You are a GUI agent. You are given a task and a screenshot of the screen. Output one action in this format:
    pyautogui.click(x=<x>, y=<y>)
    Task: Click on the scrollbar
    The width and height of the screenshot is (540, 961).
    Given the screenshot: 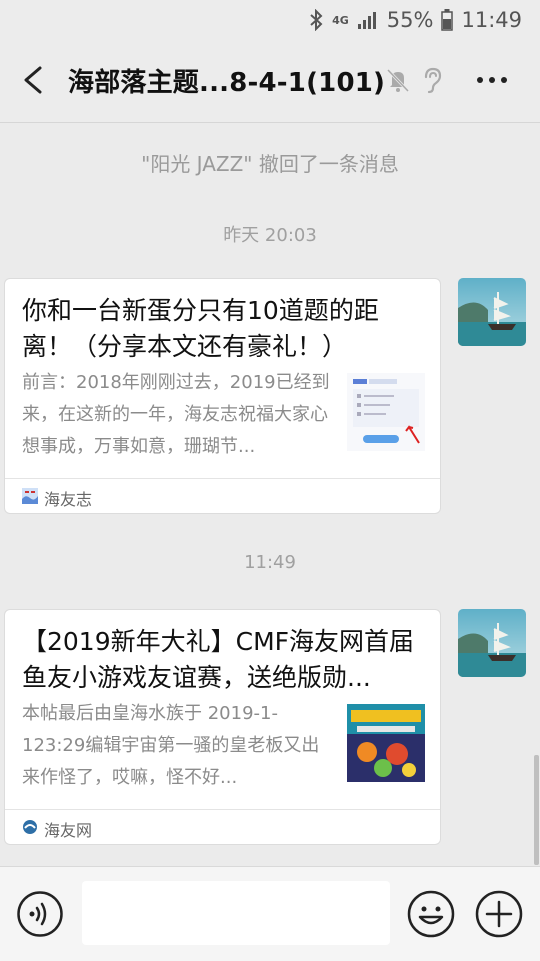 What is the action you would take?
    pyautogui.click(x=536, y=810)
    